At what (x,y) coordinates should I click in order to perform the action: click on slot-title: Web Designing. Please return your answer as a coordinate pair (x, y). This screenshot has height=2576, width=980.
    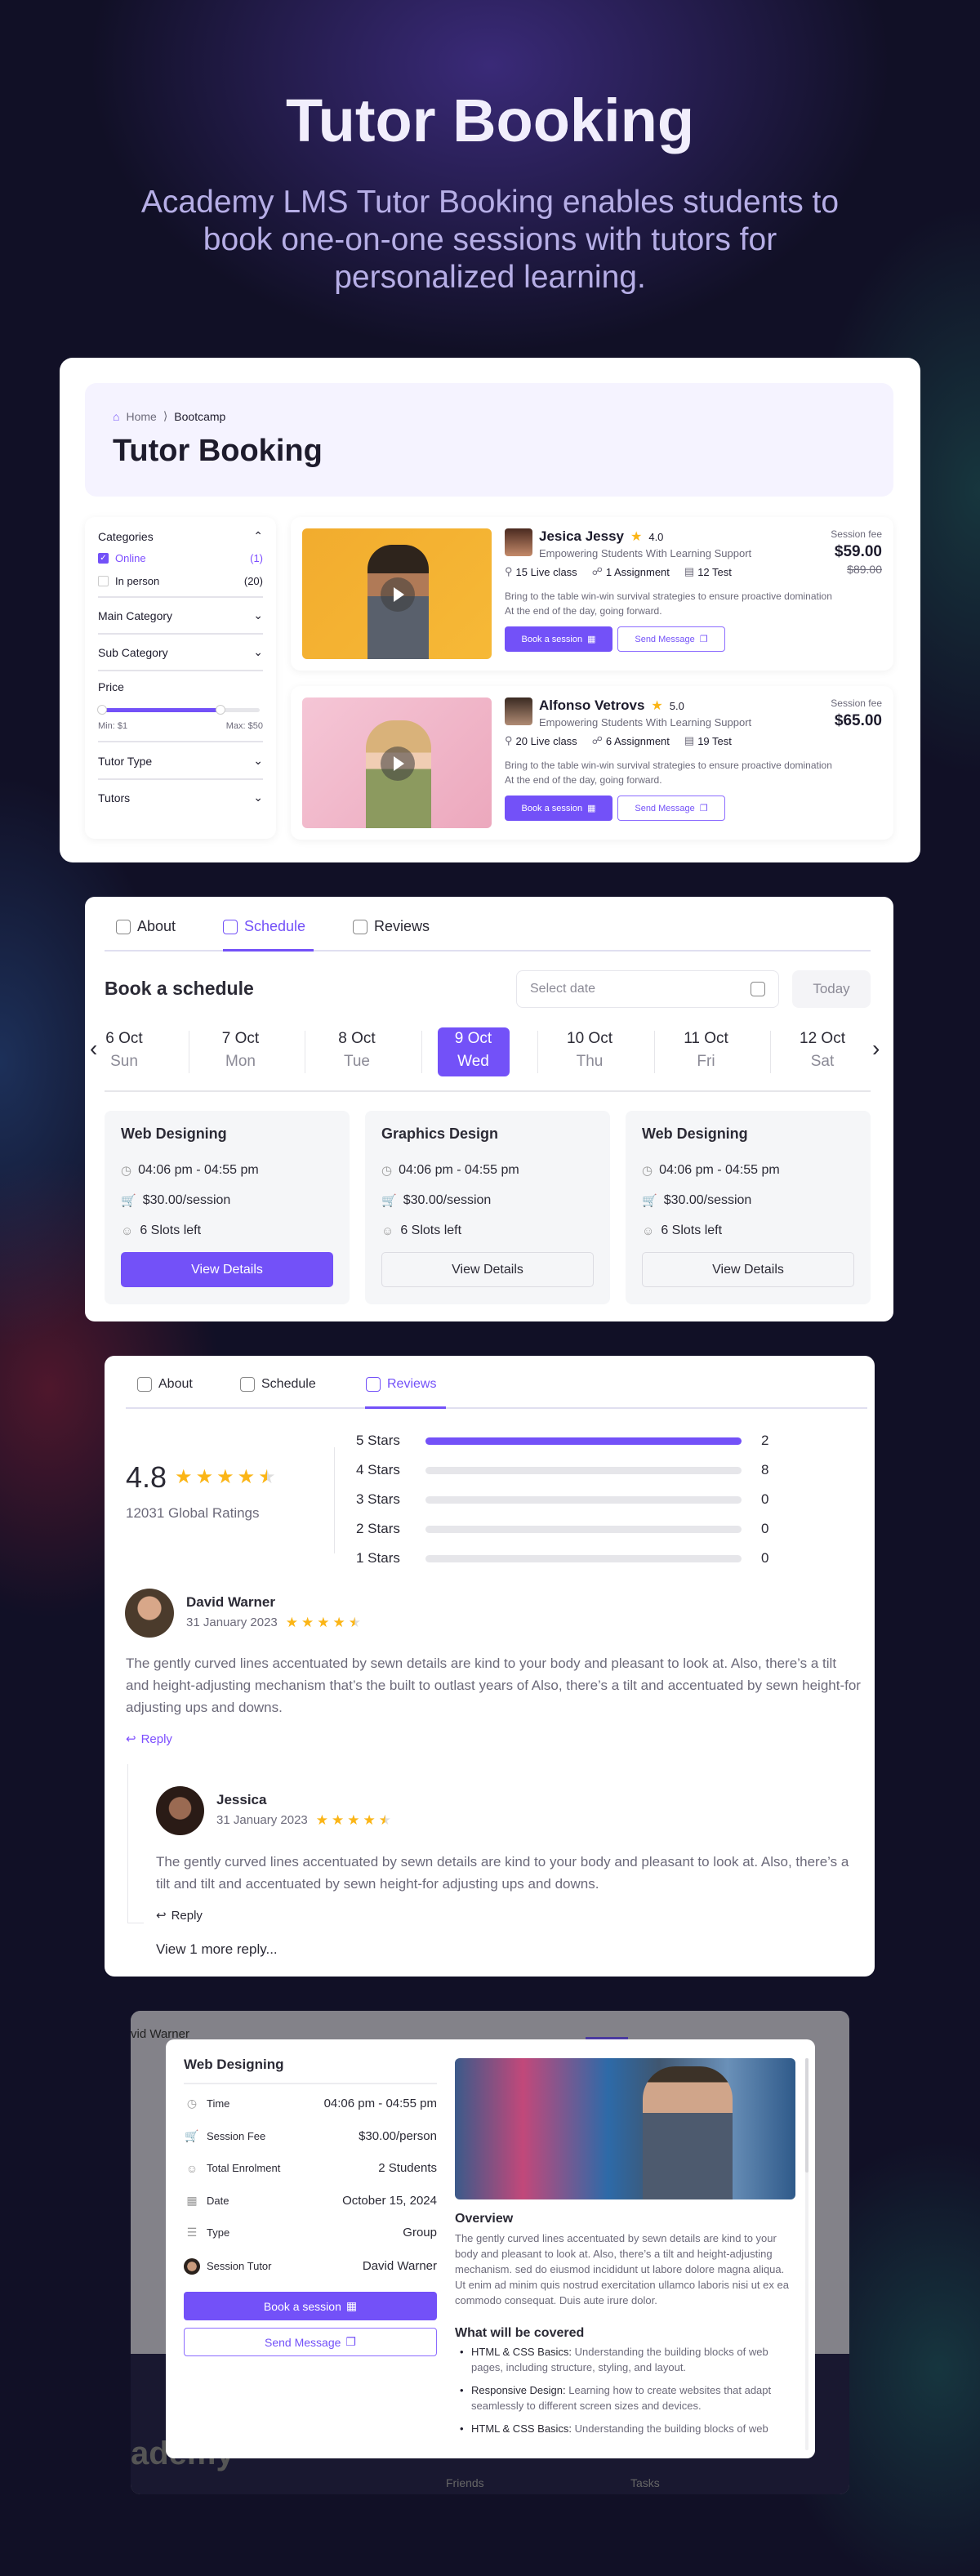
    Looking at the image, I should click on (174, 1133).